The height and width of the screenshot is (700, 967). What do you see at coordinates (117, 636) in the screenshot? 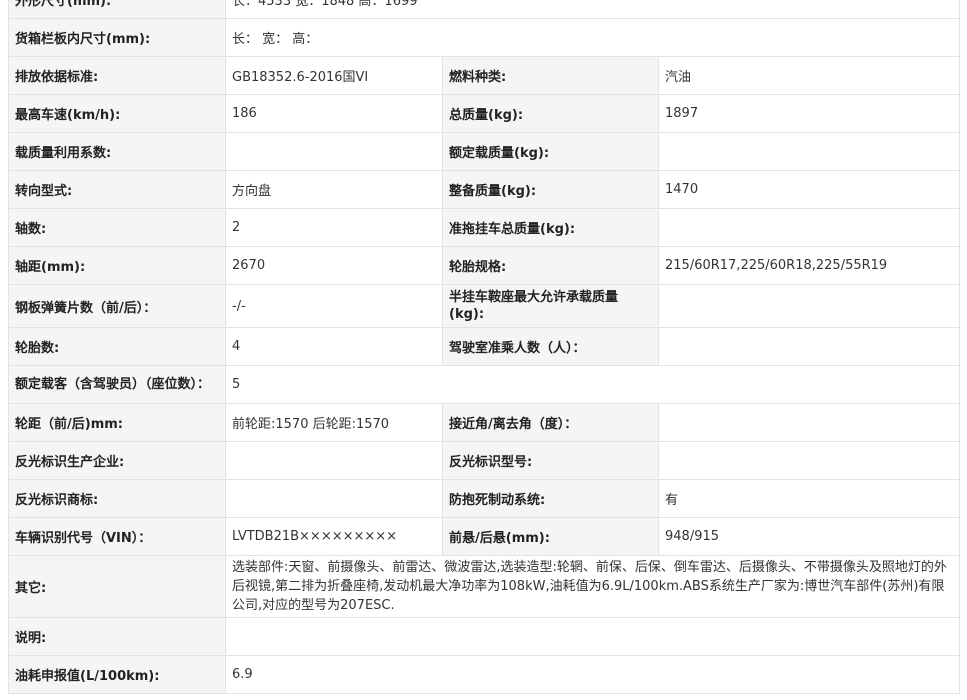
I see `spec-label: 说明:` at bounding box center [117, 636].